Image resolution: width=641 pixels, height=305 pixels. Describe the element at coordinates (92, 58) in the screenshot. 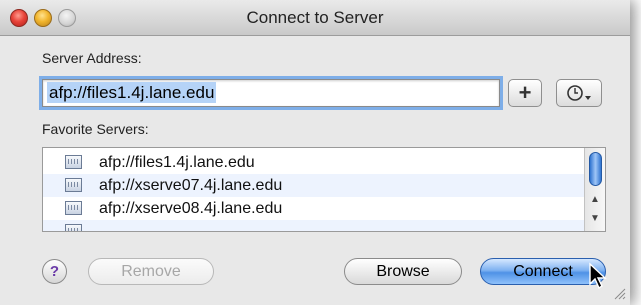

I see `server-address-label: Server Address:` at that location.